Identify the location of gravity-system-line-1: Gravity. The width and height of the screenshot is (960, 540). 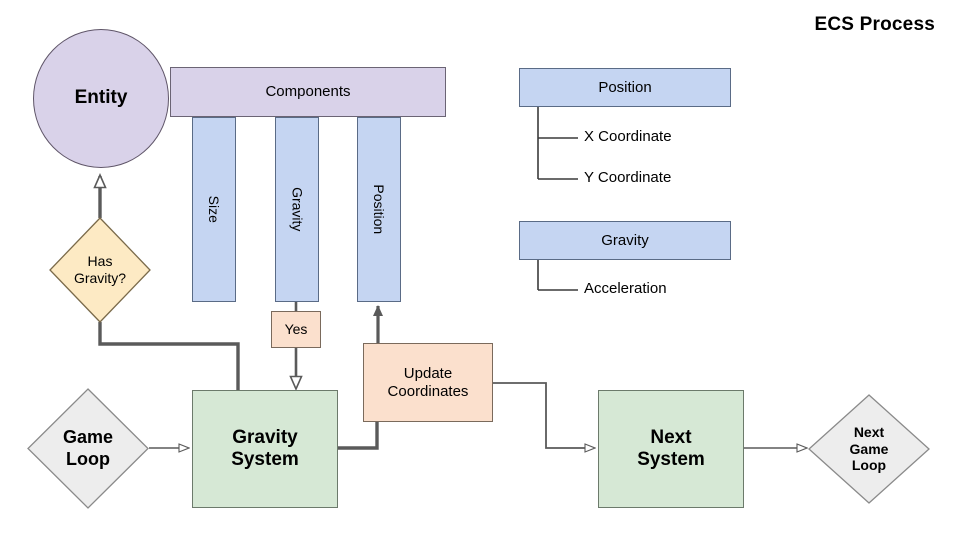
(265, 437).